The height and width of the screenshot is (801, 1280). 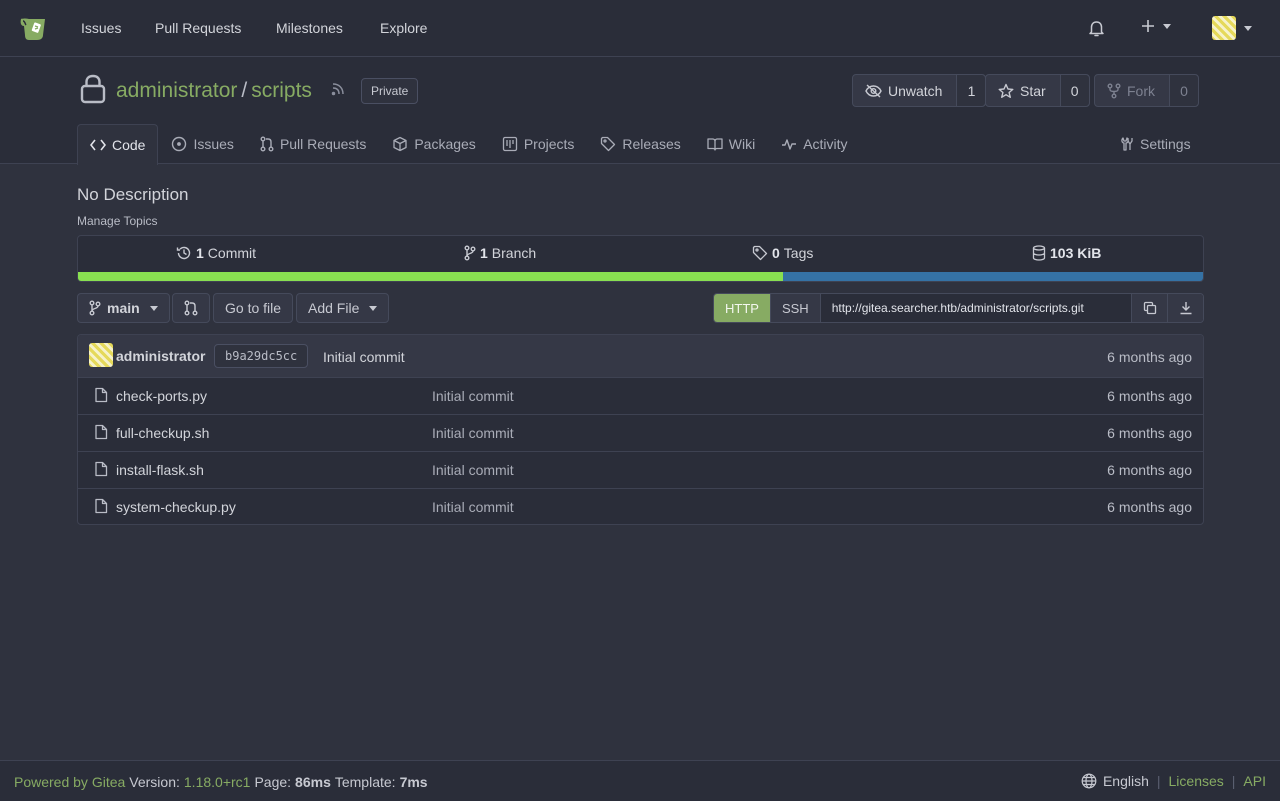 I want to click on repo-stats-bar: 1 Commit 1 Branch 0 Tags 103 KiB, so click(x=640, y=258).